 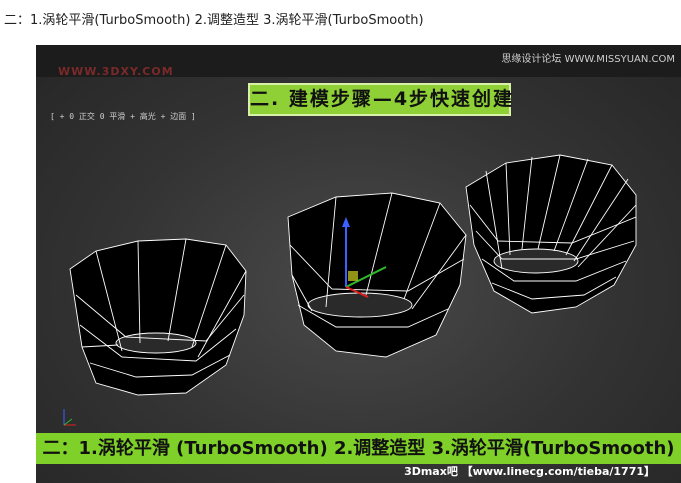 What do you see at coordinates (69, 417) in the screenshot?
I see `axis-tripod-icon` at bounding box center [69, 417].